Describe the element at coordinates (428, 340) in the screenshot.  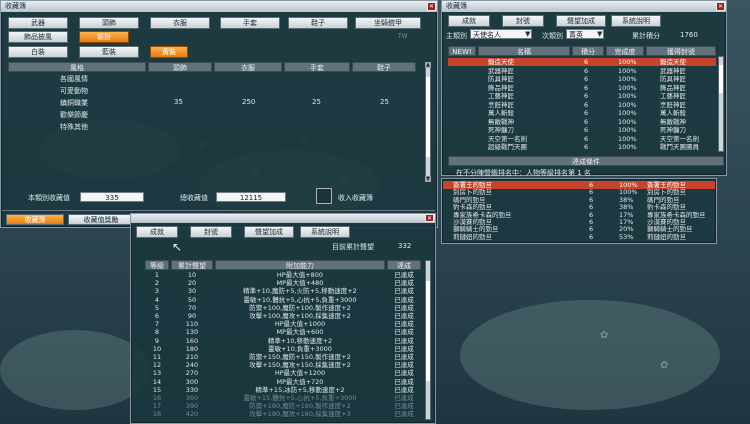
I see `reputation-scrollbar` at that location.